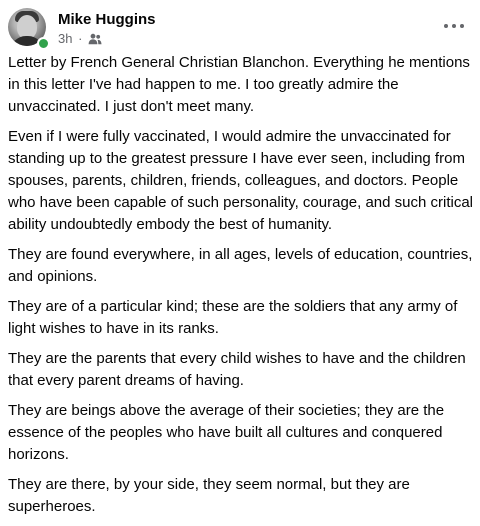  I want to click on more-options-icon, so click(446, 26).